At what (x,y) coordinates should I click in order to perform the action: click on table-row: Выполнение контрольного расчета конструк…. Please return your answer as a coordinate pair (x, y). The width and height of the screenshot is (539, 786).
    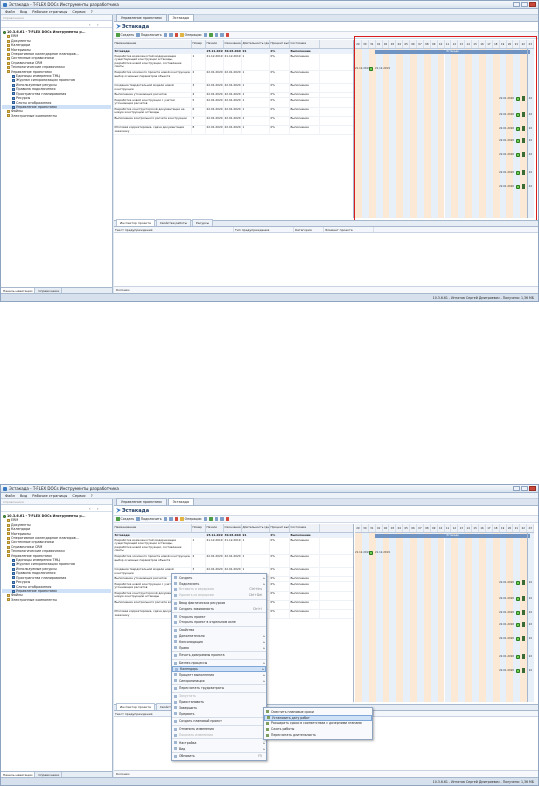
    Looking at the image, I should click on (233, 121).